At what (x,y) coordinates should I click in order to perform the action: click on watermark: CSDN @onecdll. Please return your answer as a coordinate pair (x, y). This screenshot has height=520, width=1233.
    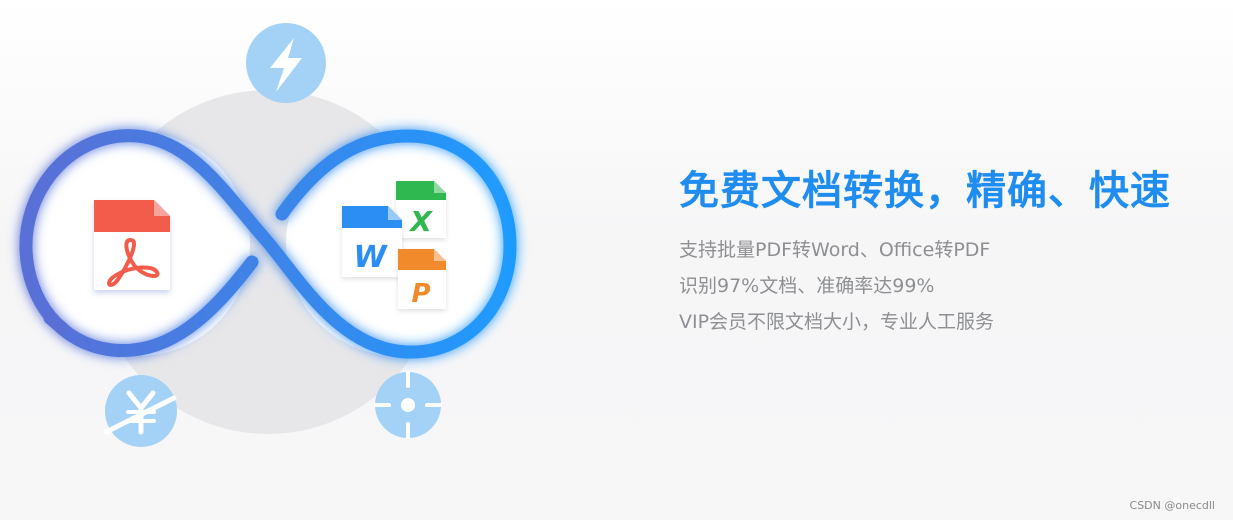
    Looking at the image, I should click on (1172, 505).